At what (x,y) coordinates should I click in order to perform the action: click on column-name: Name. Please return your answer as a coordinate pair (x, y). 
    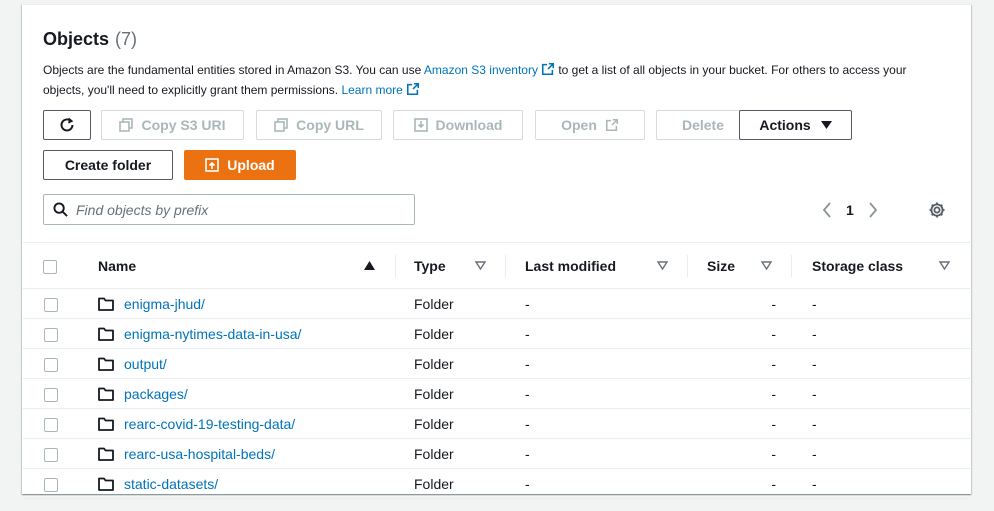
    Looking at the image, I should click on (236, 265).